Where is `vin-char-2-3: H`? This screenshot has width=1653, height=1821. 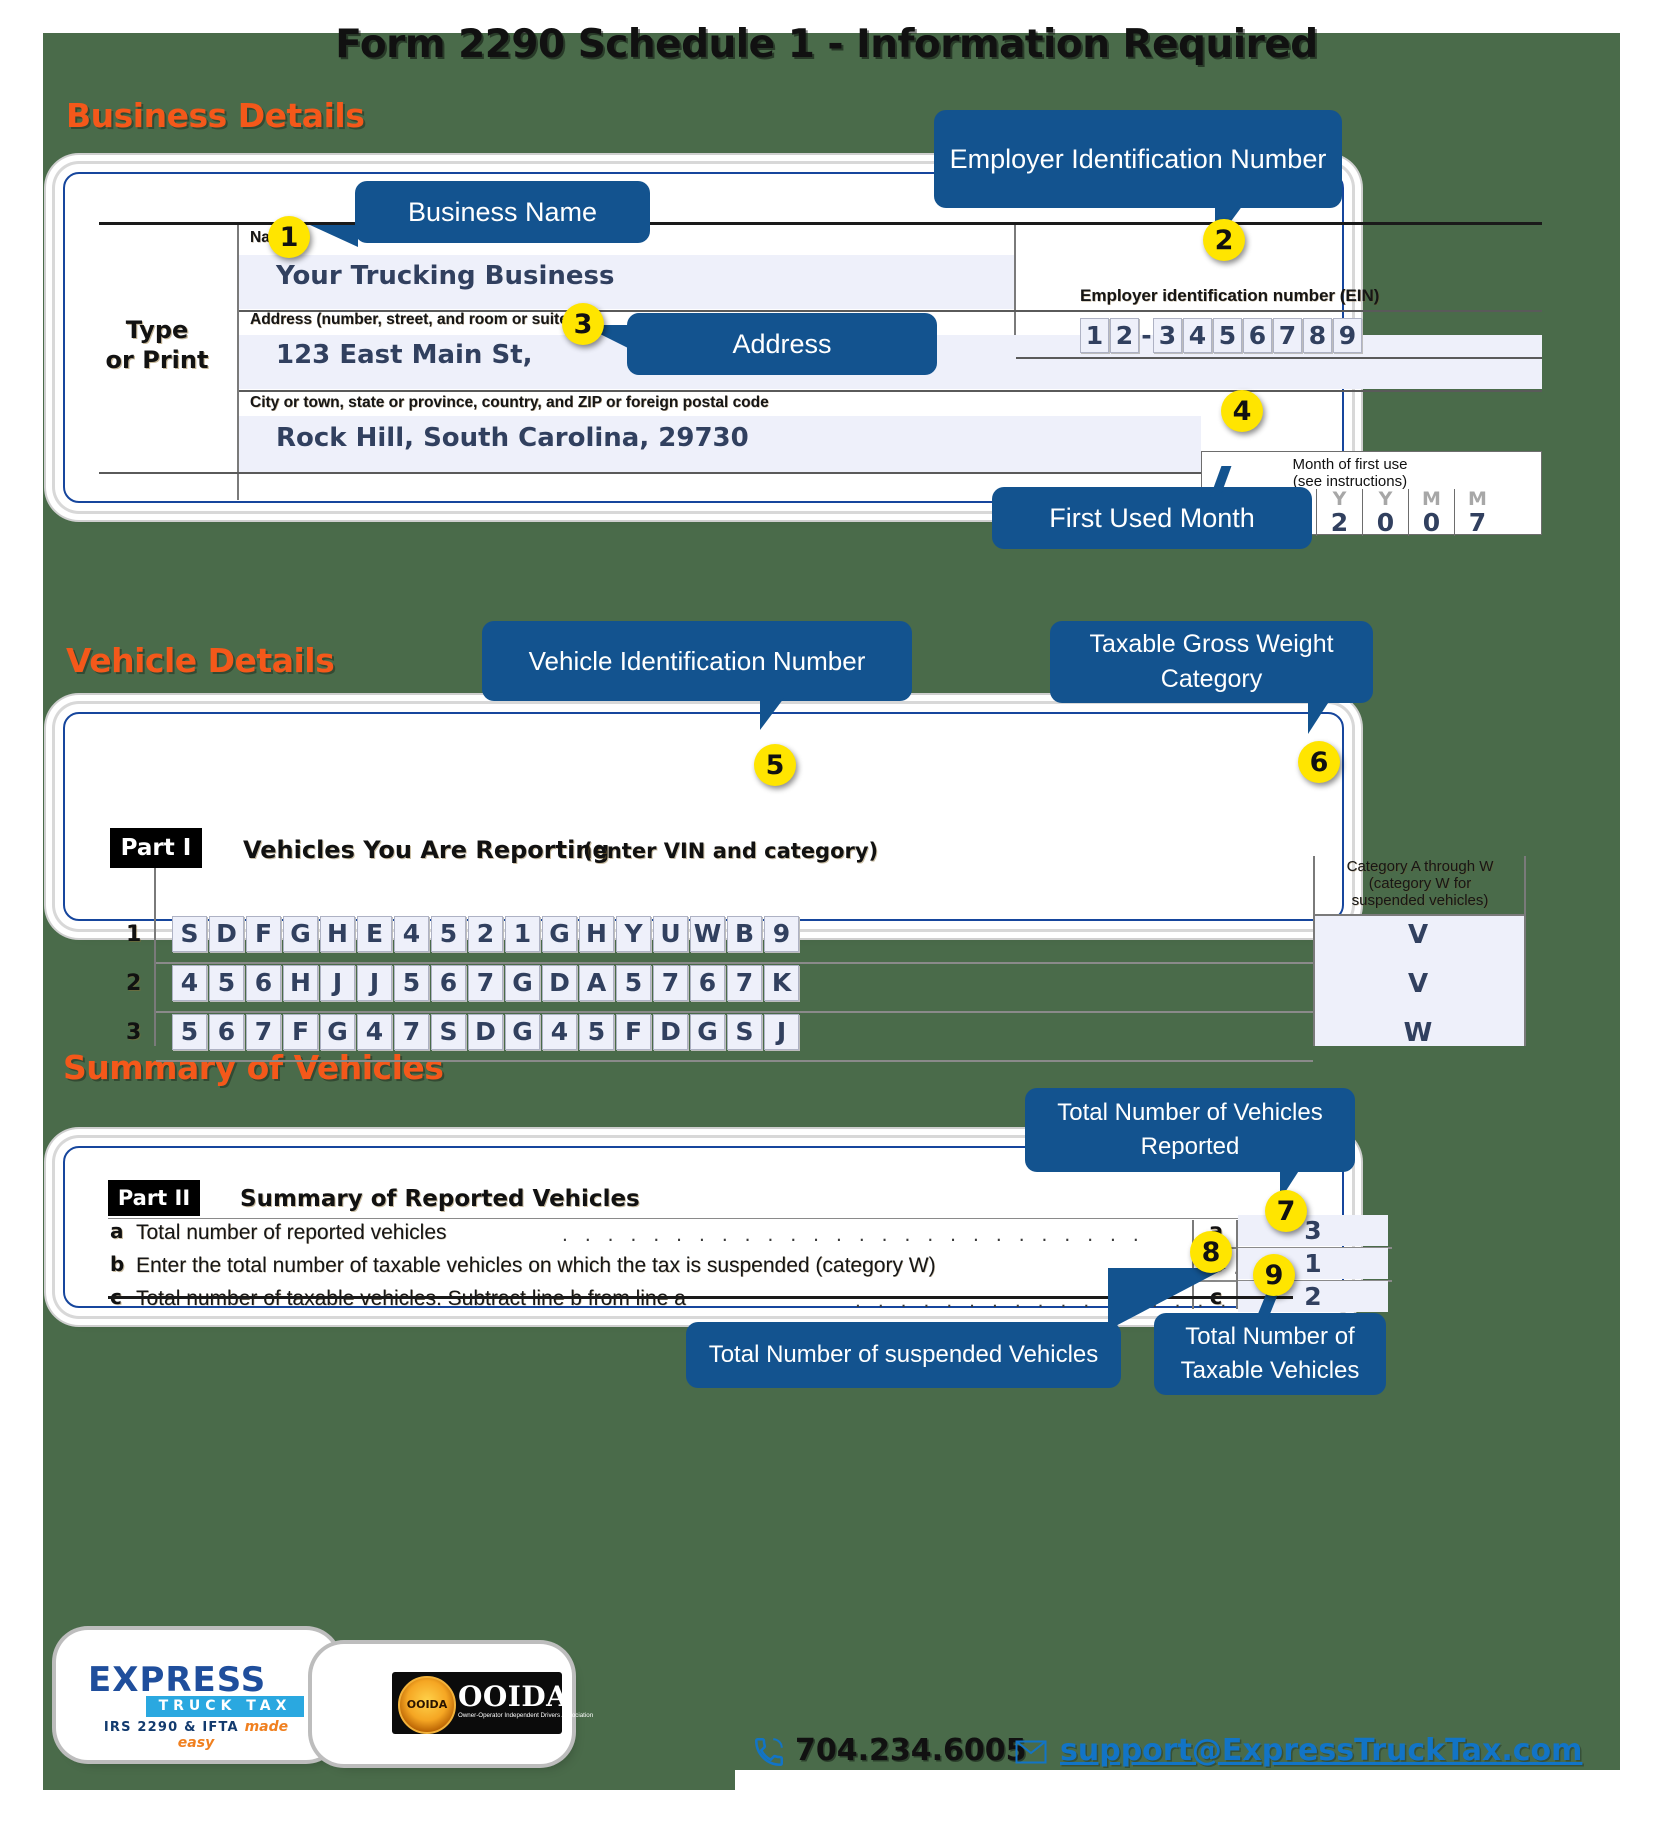
vin-char-2-3: H is located at coordinates (300, 983).